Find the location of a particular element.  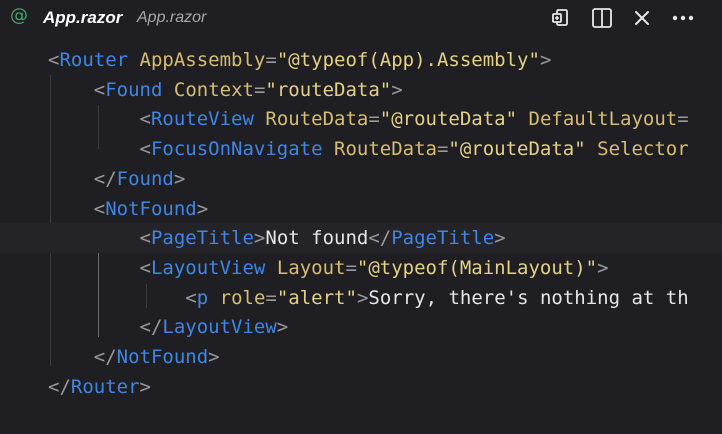

code-line-text: </Found> is located at coordinates (139, 178).